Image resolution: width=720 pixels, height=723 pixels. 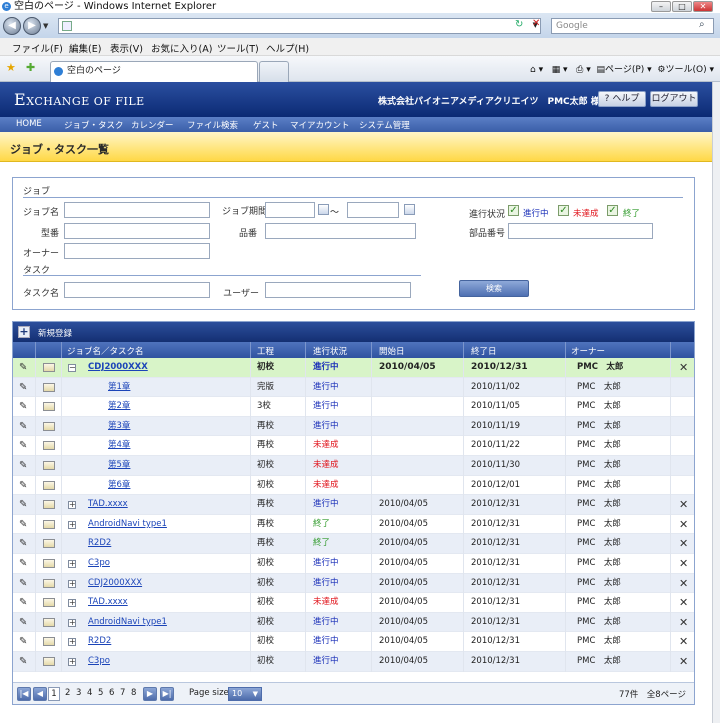 I want to click on nav-calendar: カレンダー, so click(x=152, y=125).